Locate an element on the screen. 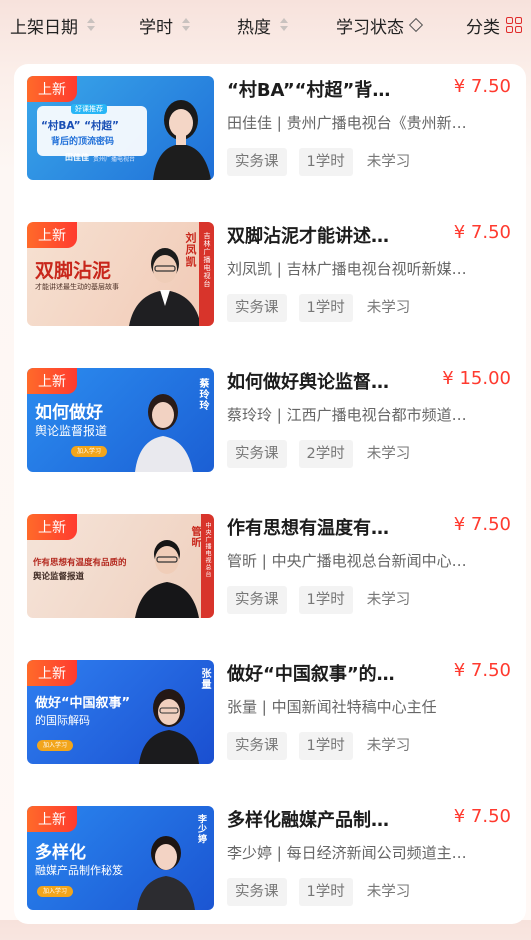 This screenshot has height=940, width=531. filter-study-status: 学习状态 is located at coordinates (380, 25).